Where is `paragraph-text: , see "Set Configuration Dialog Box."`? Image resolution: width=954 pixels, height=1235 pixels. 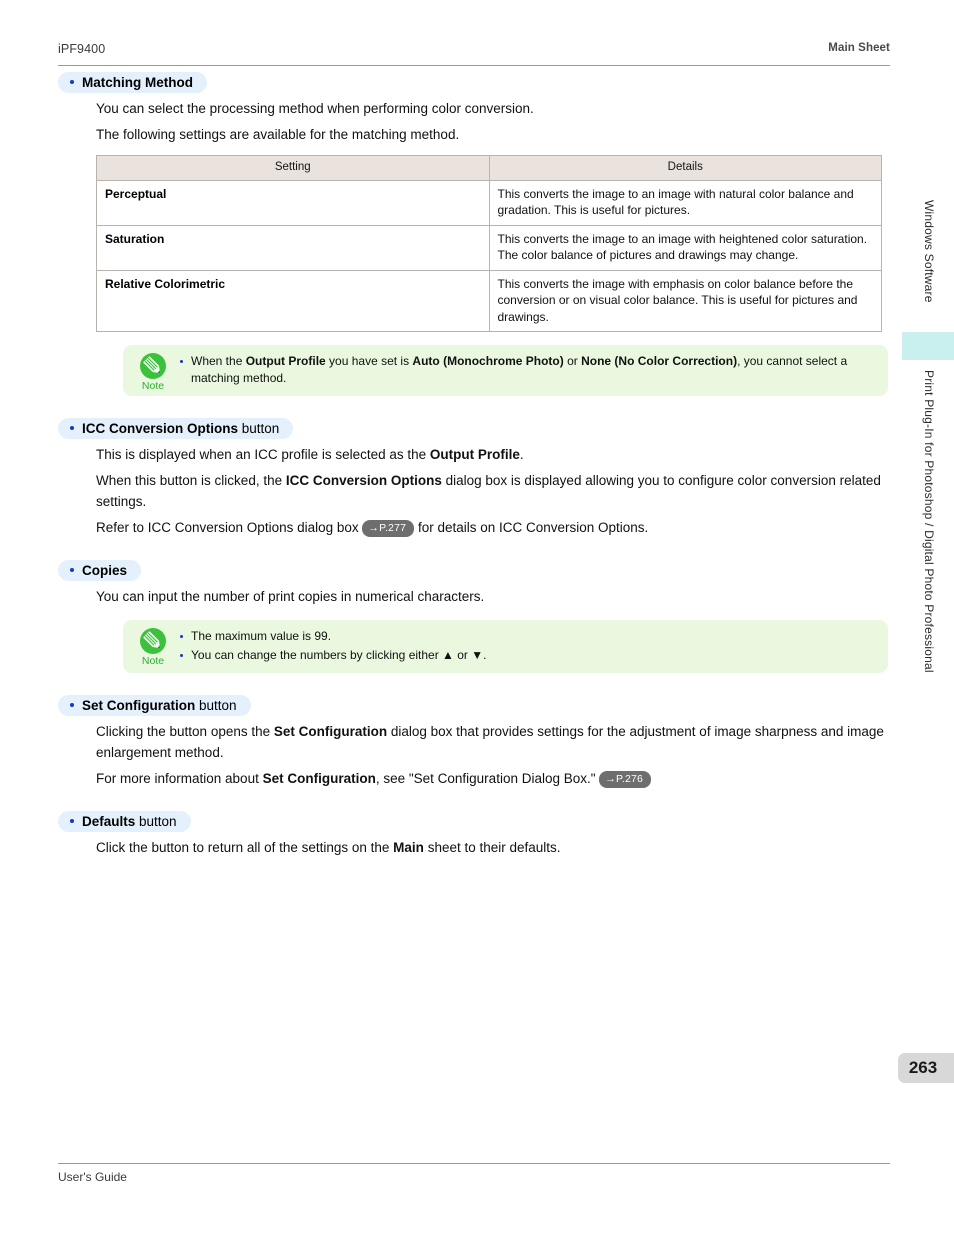 paragraph-text: , see "Set Configuration Dialog Box." is located at coordinates (487, 778).